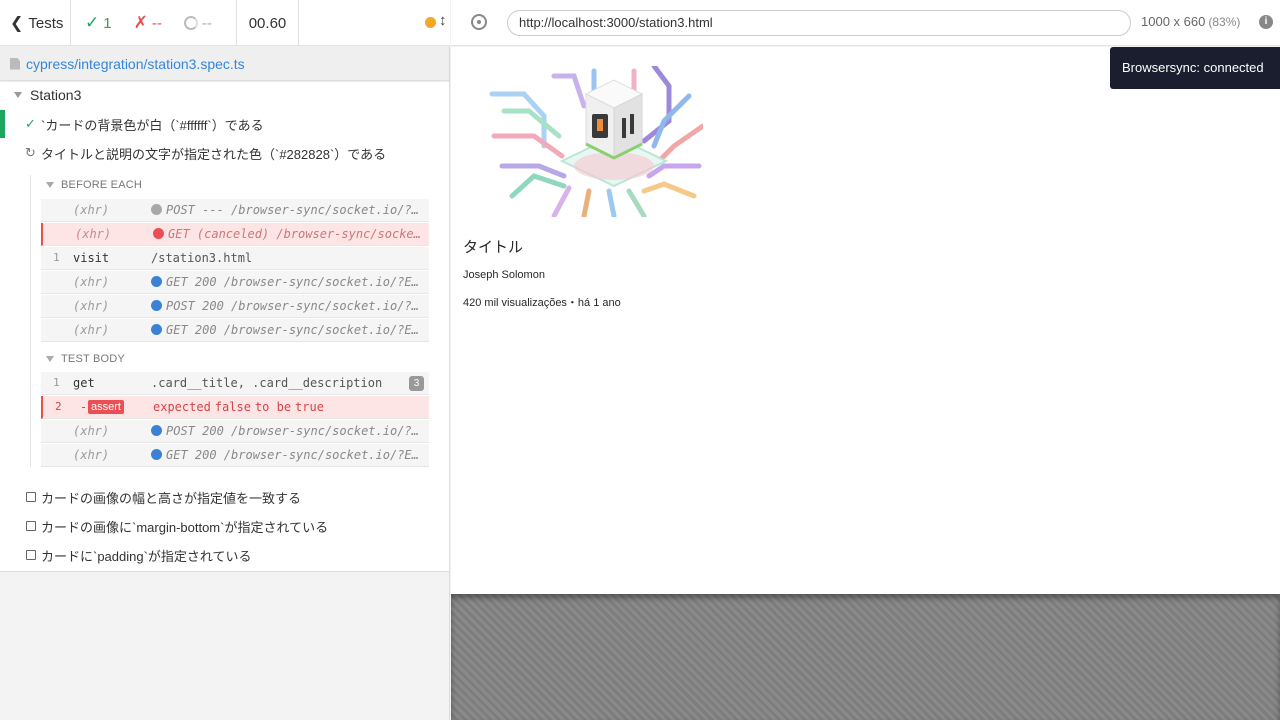 Image resolution: width=1280 pixels, height=720 pixels. I want to click on command-row: 1 visit /station3.html, so click(235, 258).